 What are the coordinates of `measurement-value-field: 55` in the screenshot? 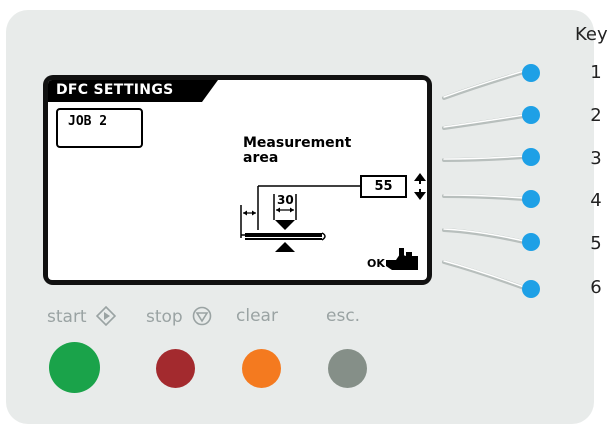 It's located at (383, 186).